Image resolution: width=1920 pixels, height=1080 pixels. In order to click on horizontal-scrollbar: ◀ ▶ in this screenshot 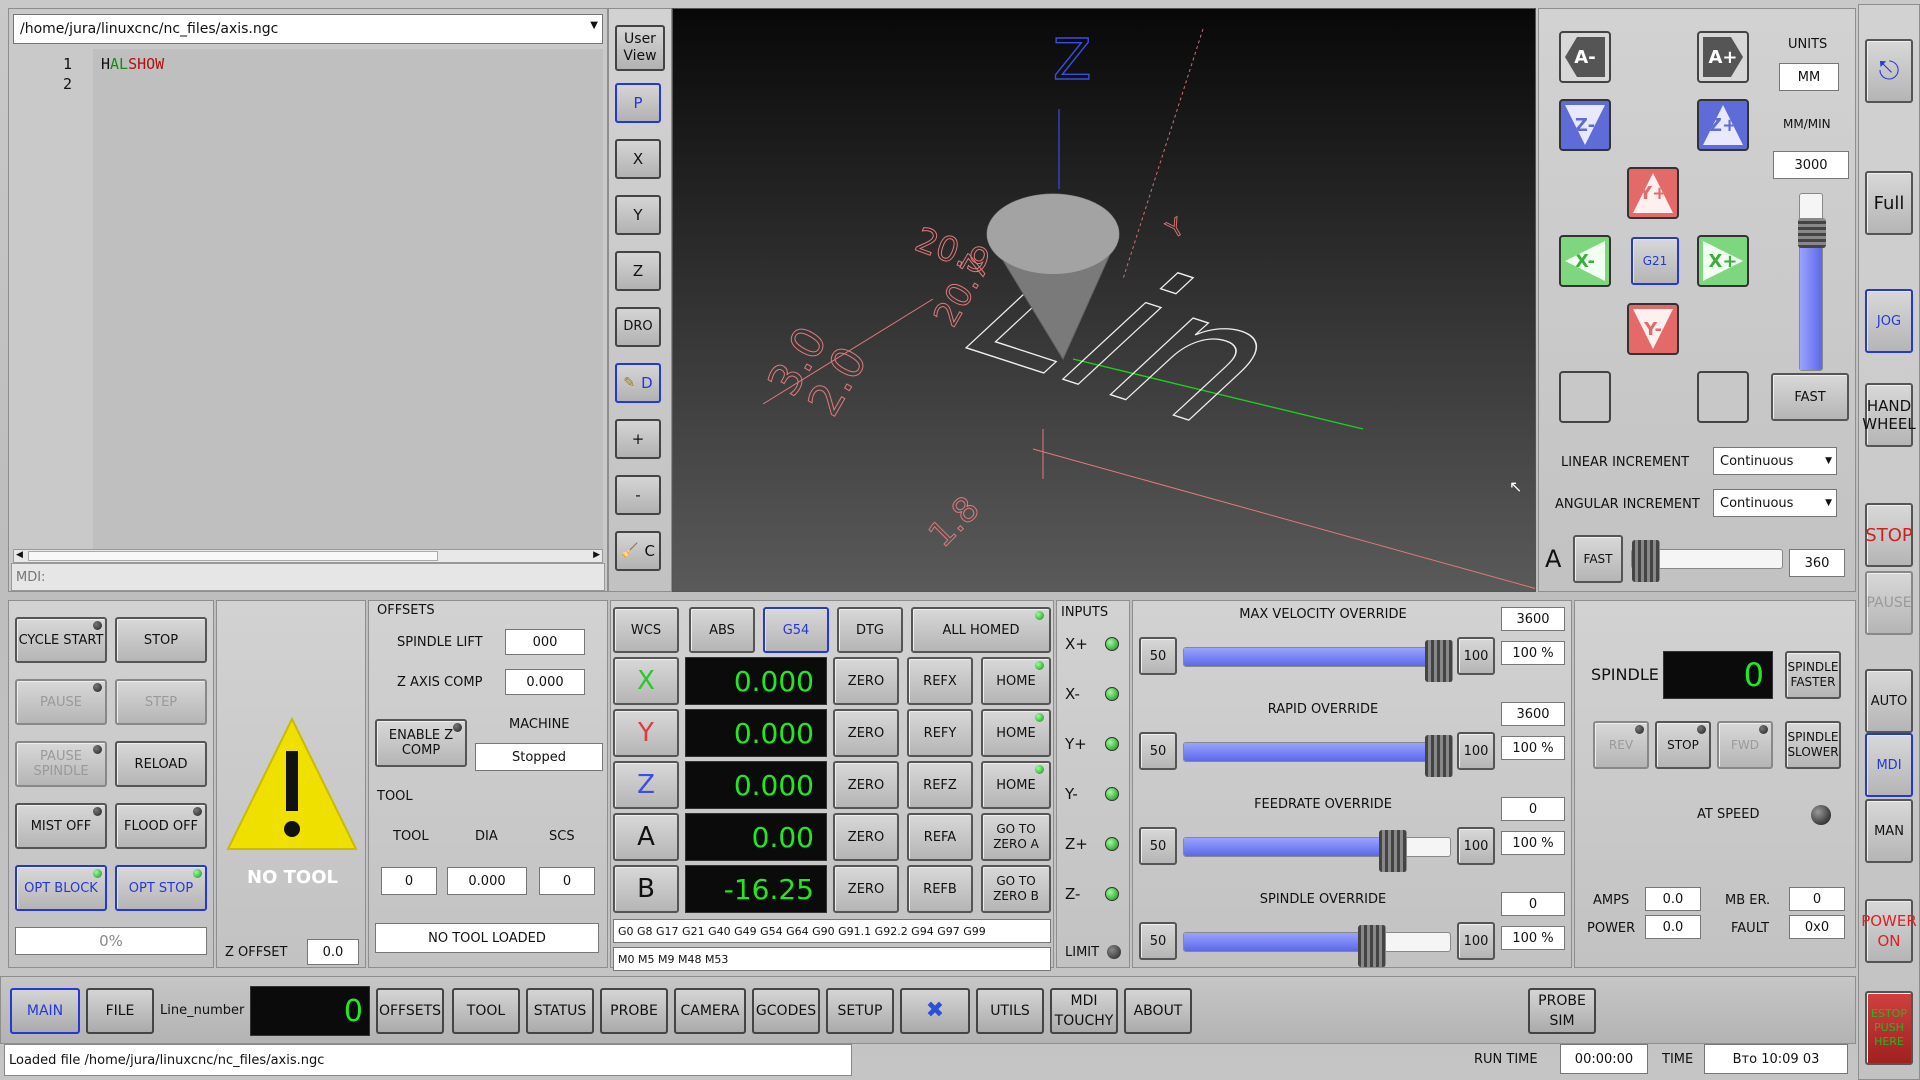, I will do `click(308, 556)`.